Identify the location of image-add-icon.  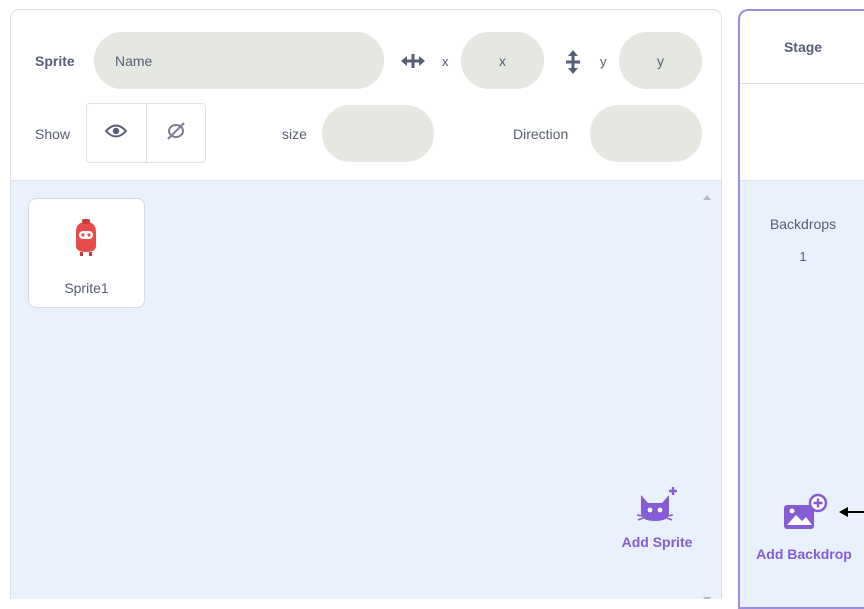
(804, 515).